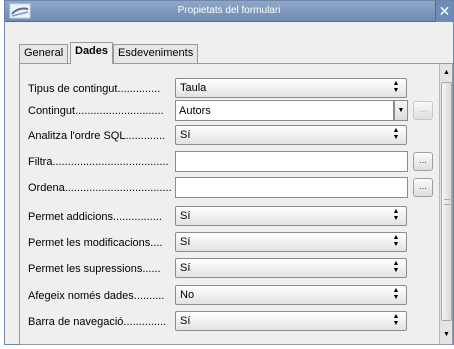 This screenshot has width=454, height=349. Describe the element at coordinates (92, 53) in the screenshot. I see `tab-dades: Dades` at that location.